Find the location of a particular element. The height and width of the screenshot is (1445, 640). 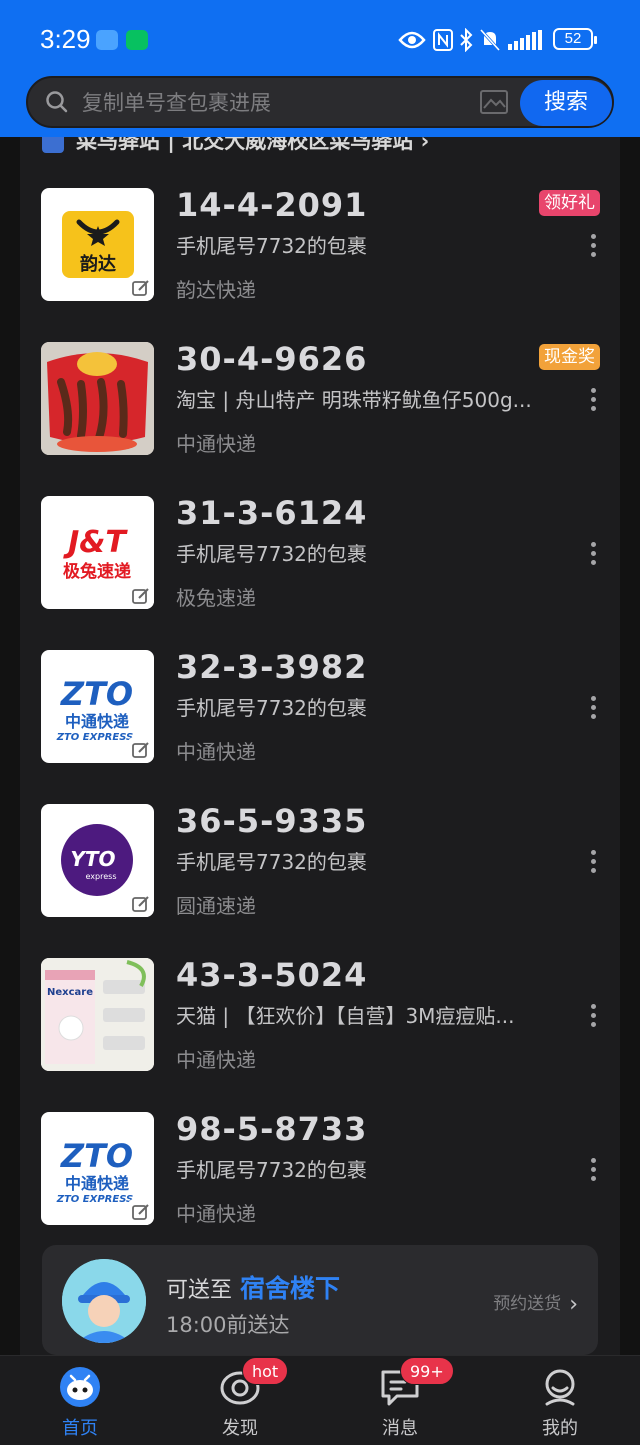

app-header: 3:29 52 搜索 is located at coordinates (320, 68).